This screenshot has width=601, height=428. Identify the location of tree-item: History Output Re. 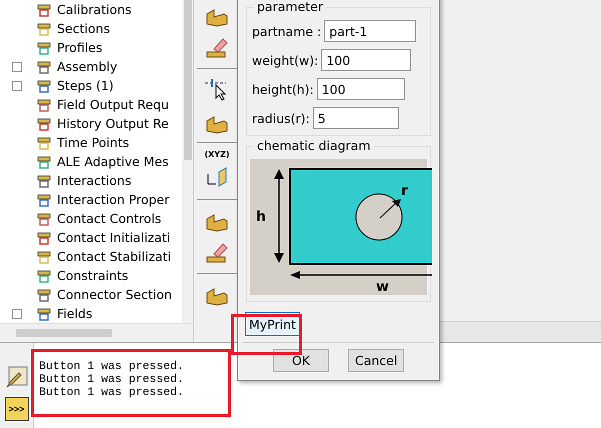
(113, 123).